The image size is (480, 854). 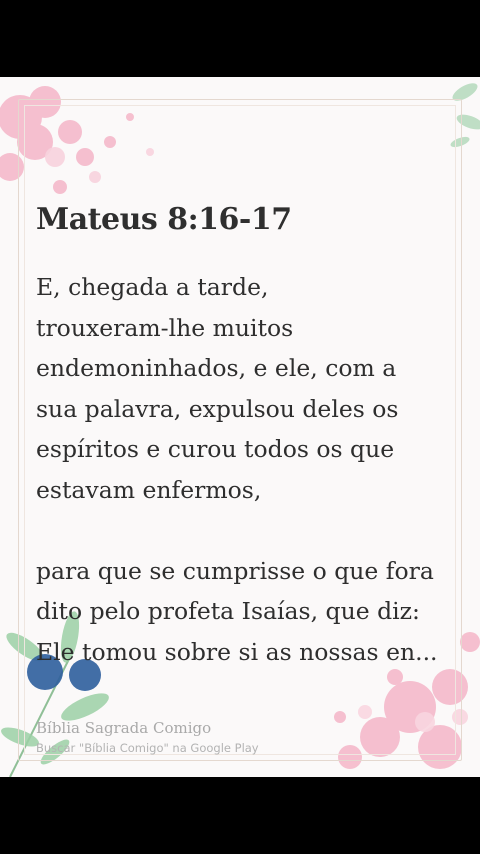 I want to click on app-name-watermark: Bíblia Sagrada Comigo, so click(x=124, y=728).